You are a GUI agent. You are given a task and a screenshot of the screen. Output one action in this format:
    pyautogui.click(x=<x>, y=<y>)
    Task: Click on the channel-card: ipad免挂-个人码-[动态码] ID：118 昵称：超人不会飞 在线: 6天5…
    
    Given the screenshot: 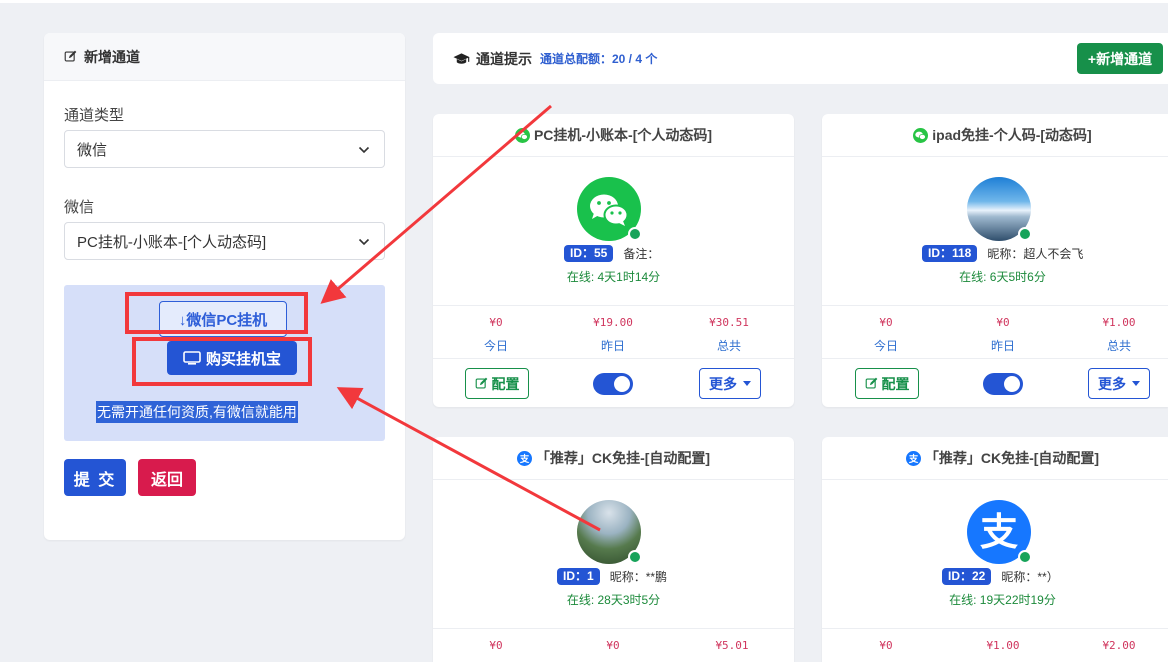 What is the action you would take?
    pyautogui.click(x=995, y=260)
    